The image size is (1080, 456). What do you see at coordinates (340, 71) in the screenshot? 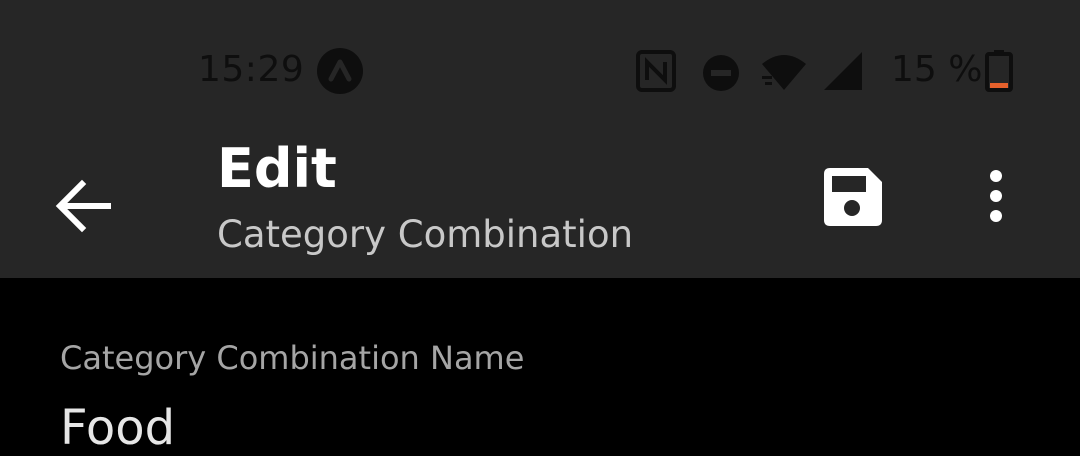
I see `app-notification-icon` at bounding box center [340, 71].